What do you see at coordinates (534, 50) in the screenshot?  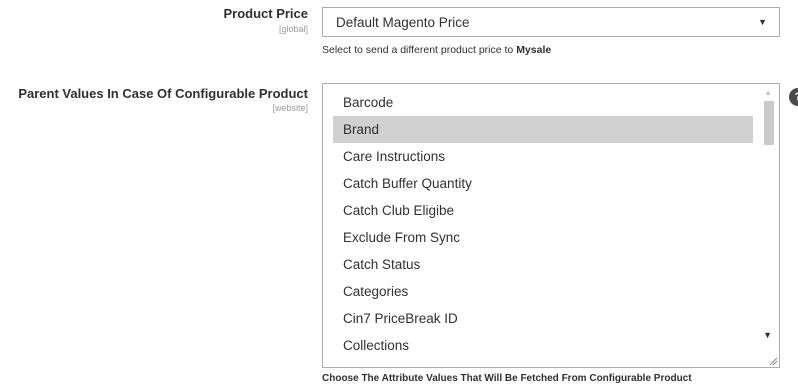 I see `product-price-note-bold: Mysale` at bounding box center [534, 50].